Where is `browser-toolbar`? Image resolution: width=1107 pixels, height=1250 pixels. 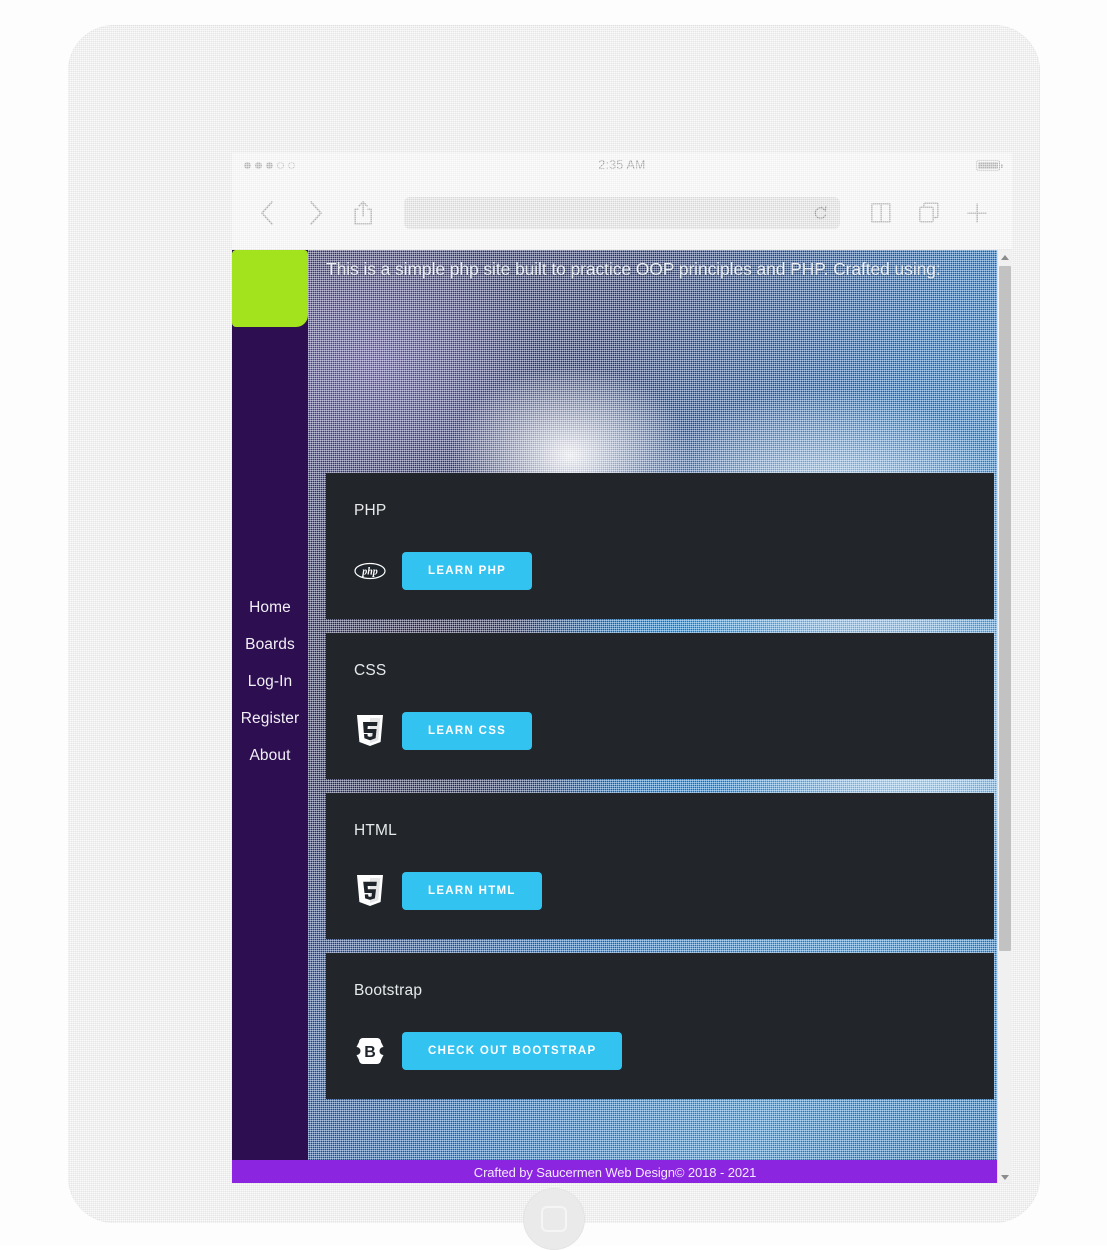
browser-toolbar is located at coordinates (622, 213).